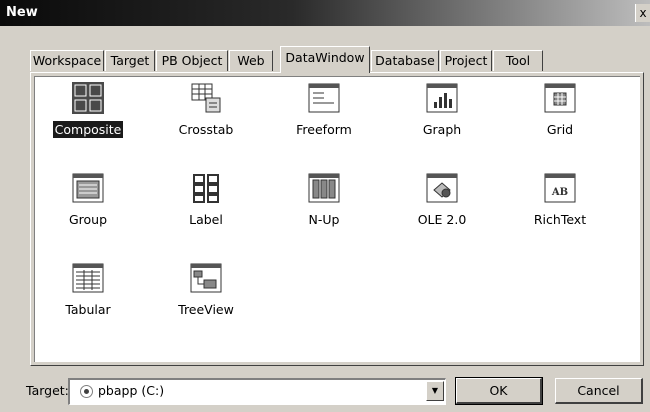 The width and height of the screenshot is (650, 412). I want to click on item-label: Tabular, so click(88, 309).